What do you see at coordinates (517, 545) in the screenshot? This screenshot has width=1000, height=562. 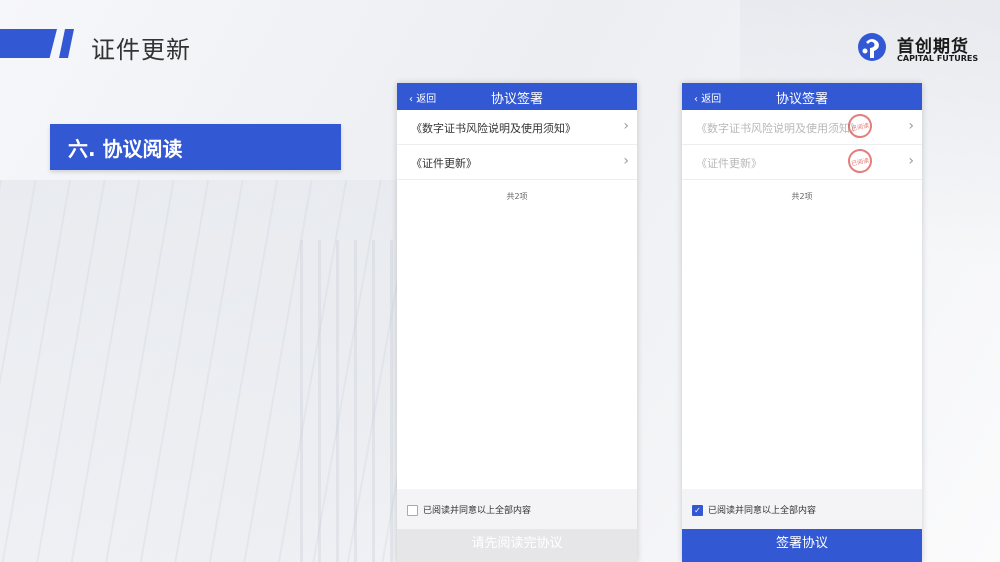 I see `read-first-button: 请先阅读完协议` at bounding box center [517, 545].